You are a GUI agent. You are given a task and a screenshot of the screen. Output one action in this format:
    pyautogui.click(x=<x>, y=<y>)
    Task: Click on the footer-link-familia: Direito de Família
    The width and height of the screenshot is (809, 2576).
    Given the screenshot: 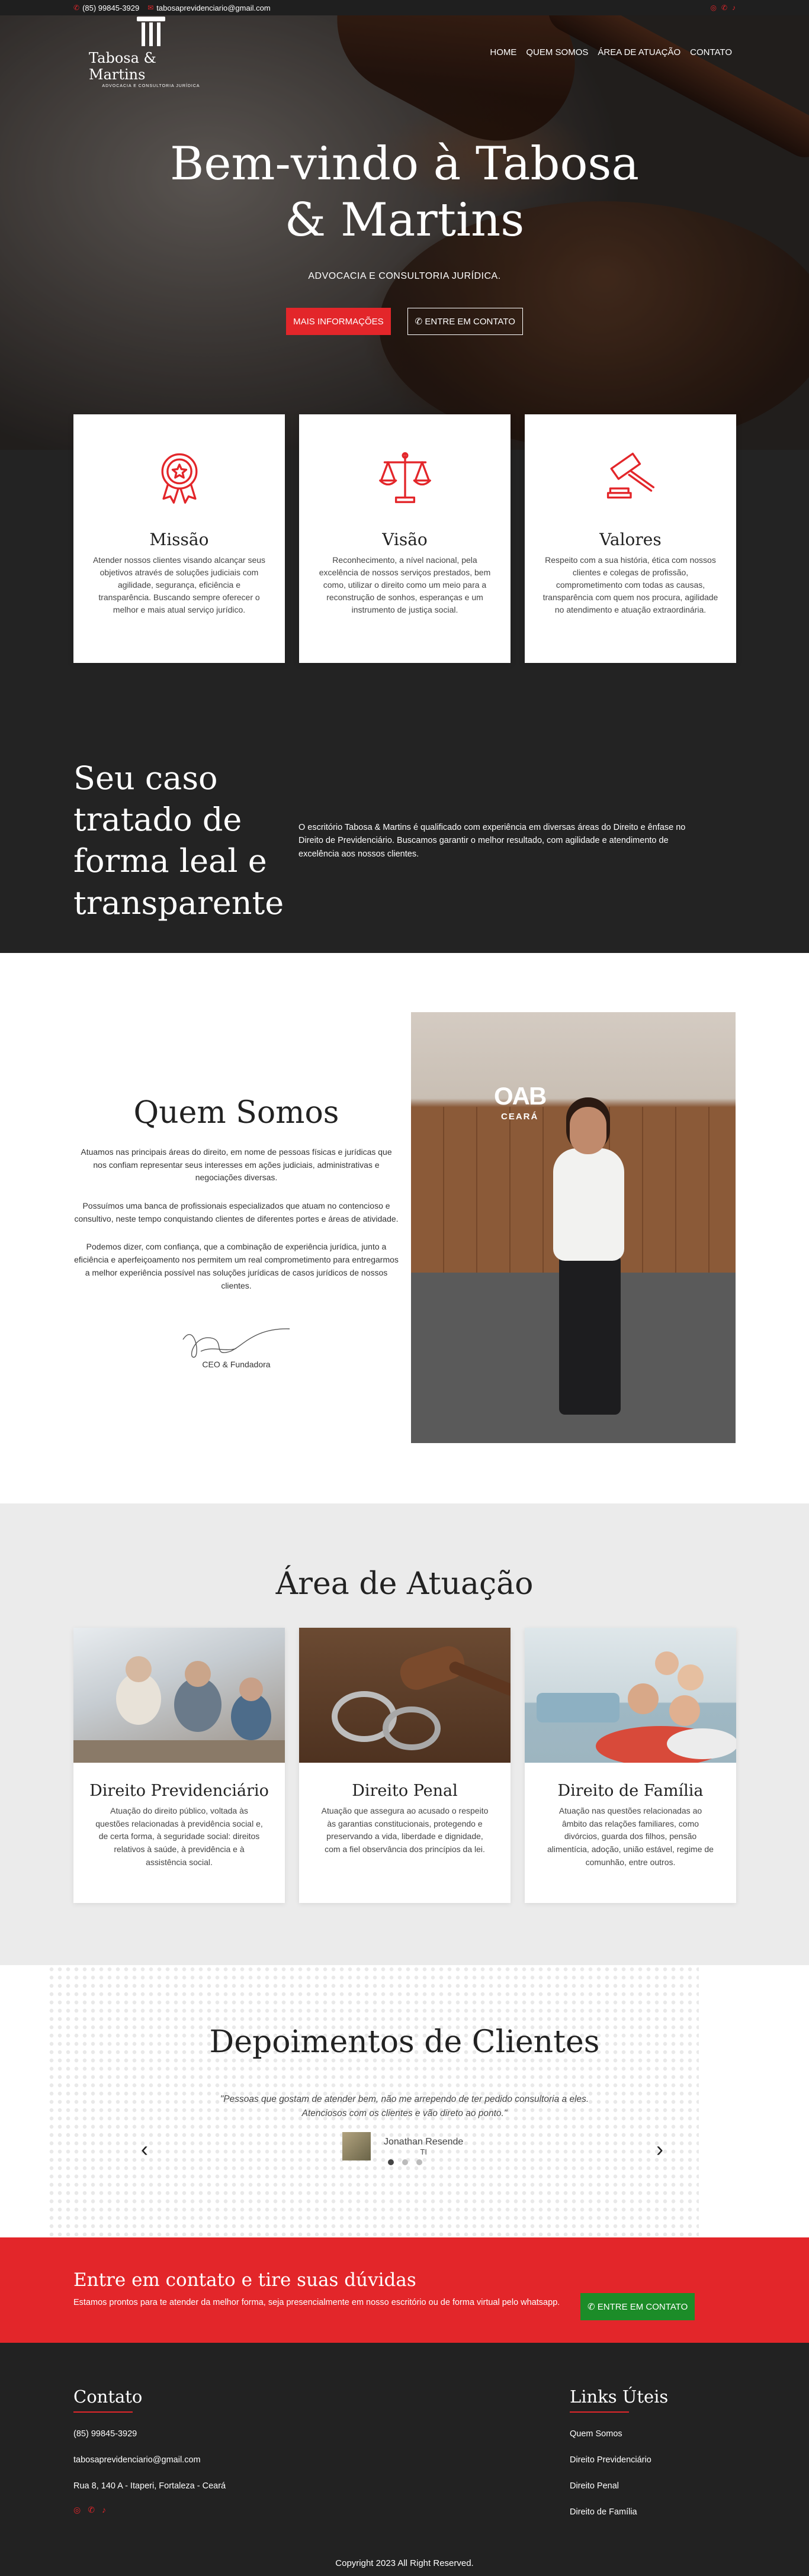 What is the action you would take?
    pyautogui.click(x=619, y=2512)
    